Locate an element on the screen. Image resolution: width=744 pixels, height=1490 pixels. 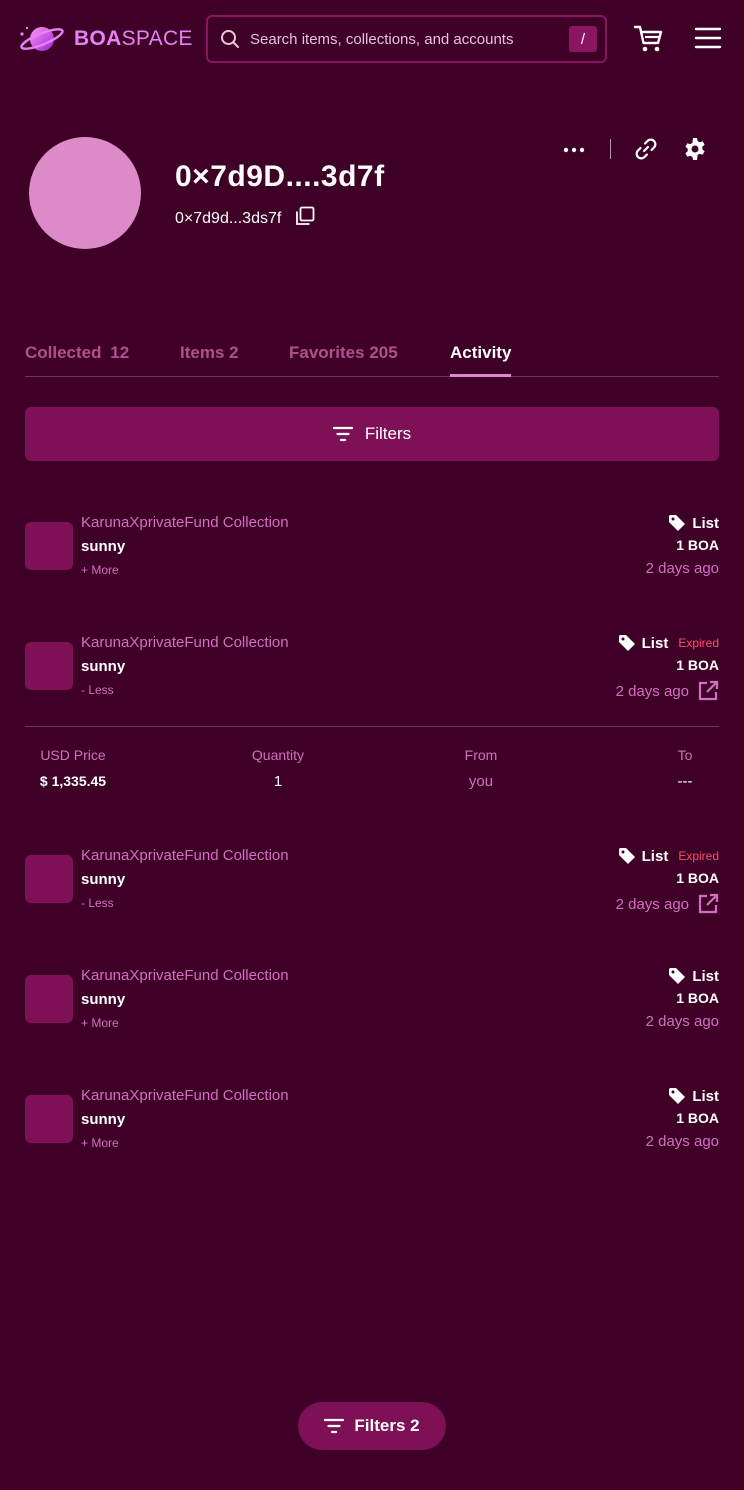
top-header: BOASPACE / is located at coordinates (372, 39).